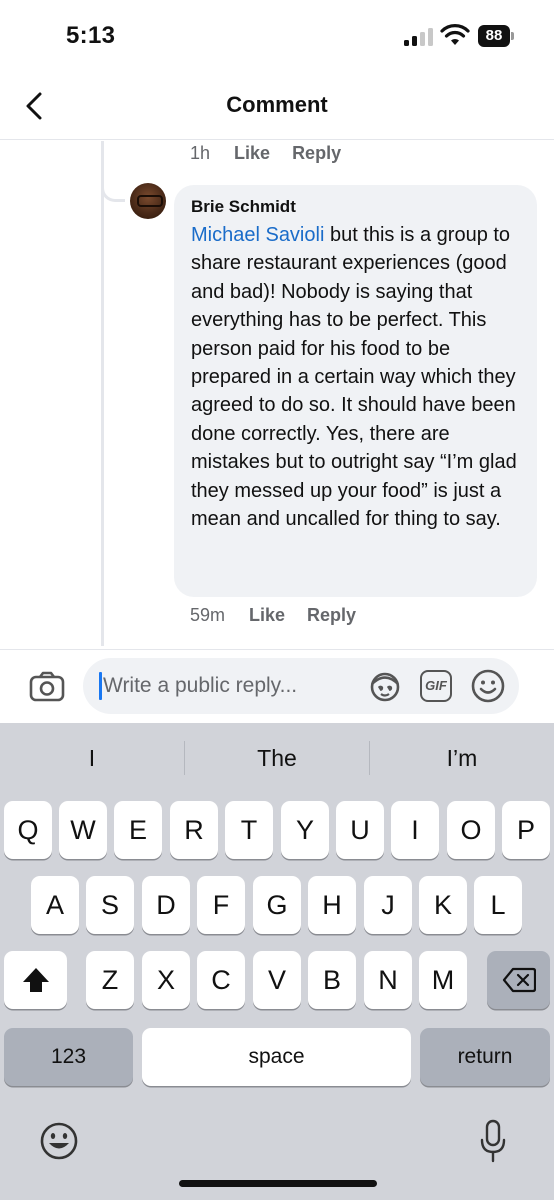 The image size is (554, 1200). I want to click on comment-time: 59m, so click(208, 615).